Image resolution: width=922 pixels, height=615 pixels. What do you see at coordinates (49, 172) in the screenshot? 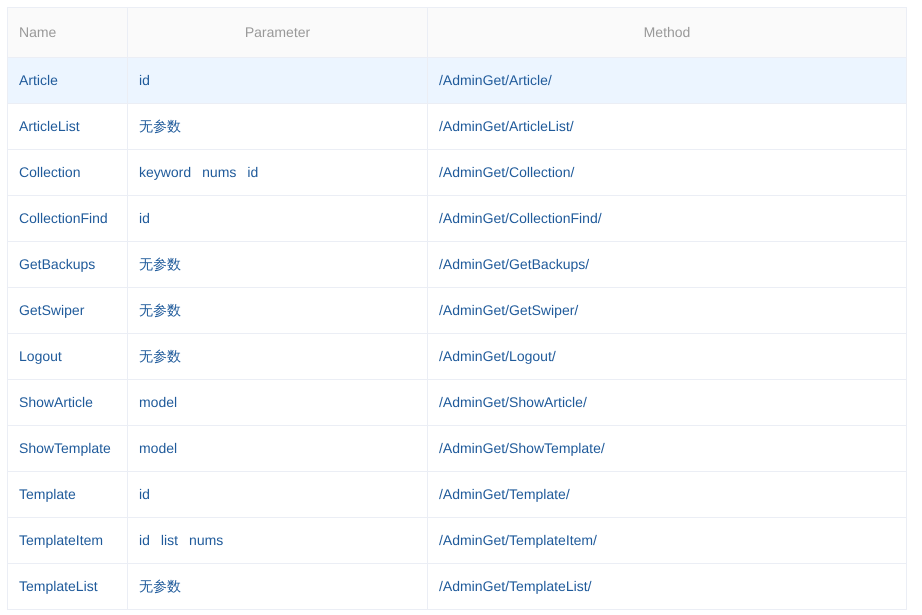
I see `name-text: Collection` at bounding box center [49, 172].